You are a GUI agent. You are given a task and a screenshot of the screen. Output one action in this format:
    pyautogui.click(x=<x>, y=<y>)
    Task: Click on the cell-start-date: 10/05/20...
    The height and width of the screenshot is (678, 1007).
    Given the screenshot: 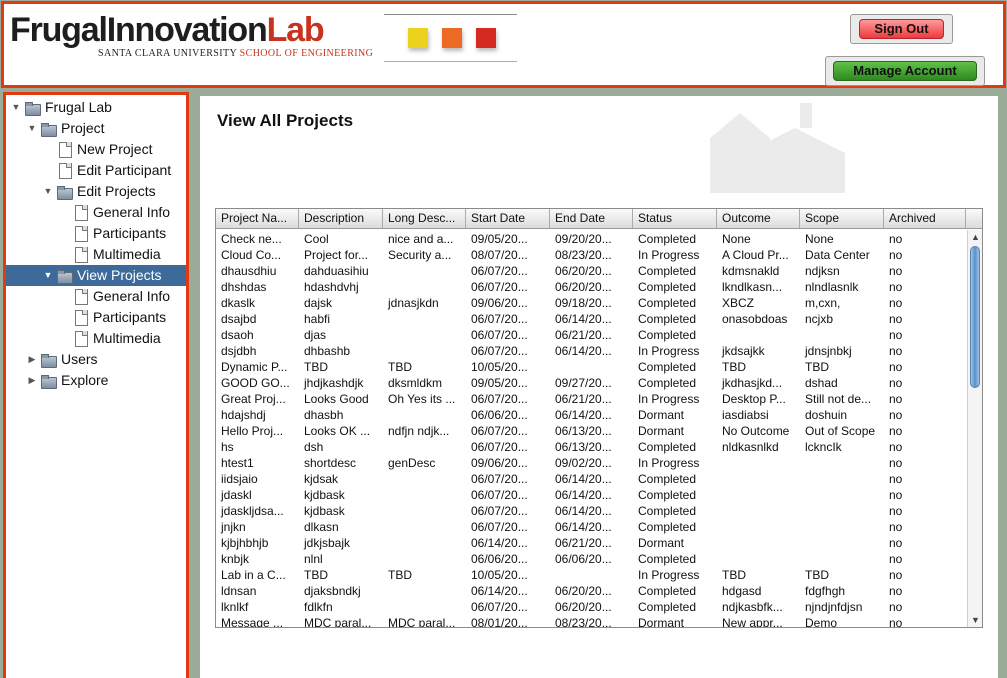 What is the action you would take?
    pyautogui.click(x=499, y=575)
    